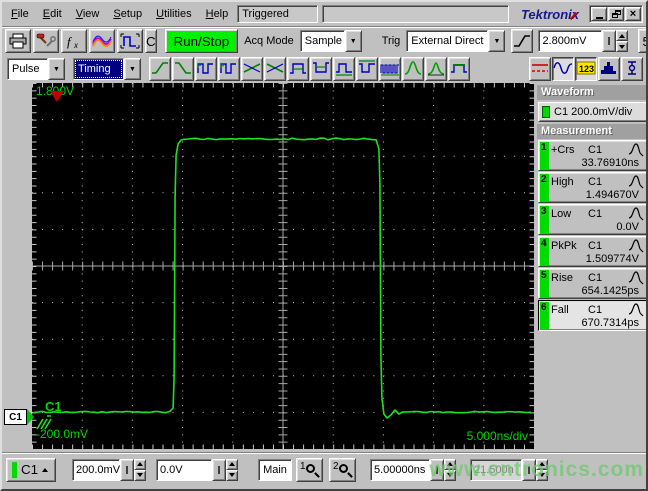 The height and width of the screenshot is (491, 648). What do you see at coordinates (570, 41) in the screenshot?
I see `trig-level-field: 2.800mV` at bounding box center [570, 41].